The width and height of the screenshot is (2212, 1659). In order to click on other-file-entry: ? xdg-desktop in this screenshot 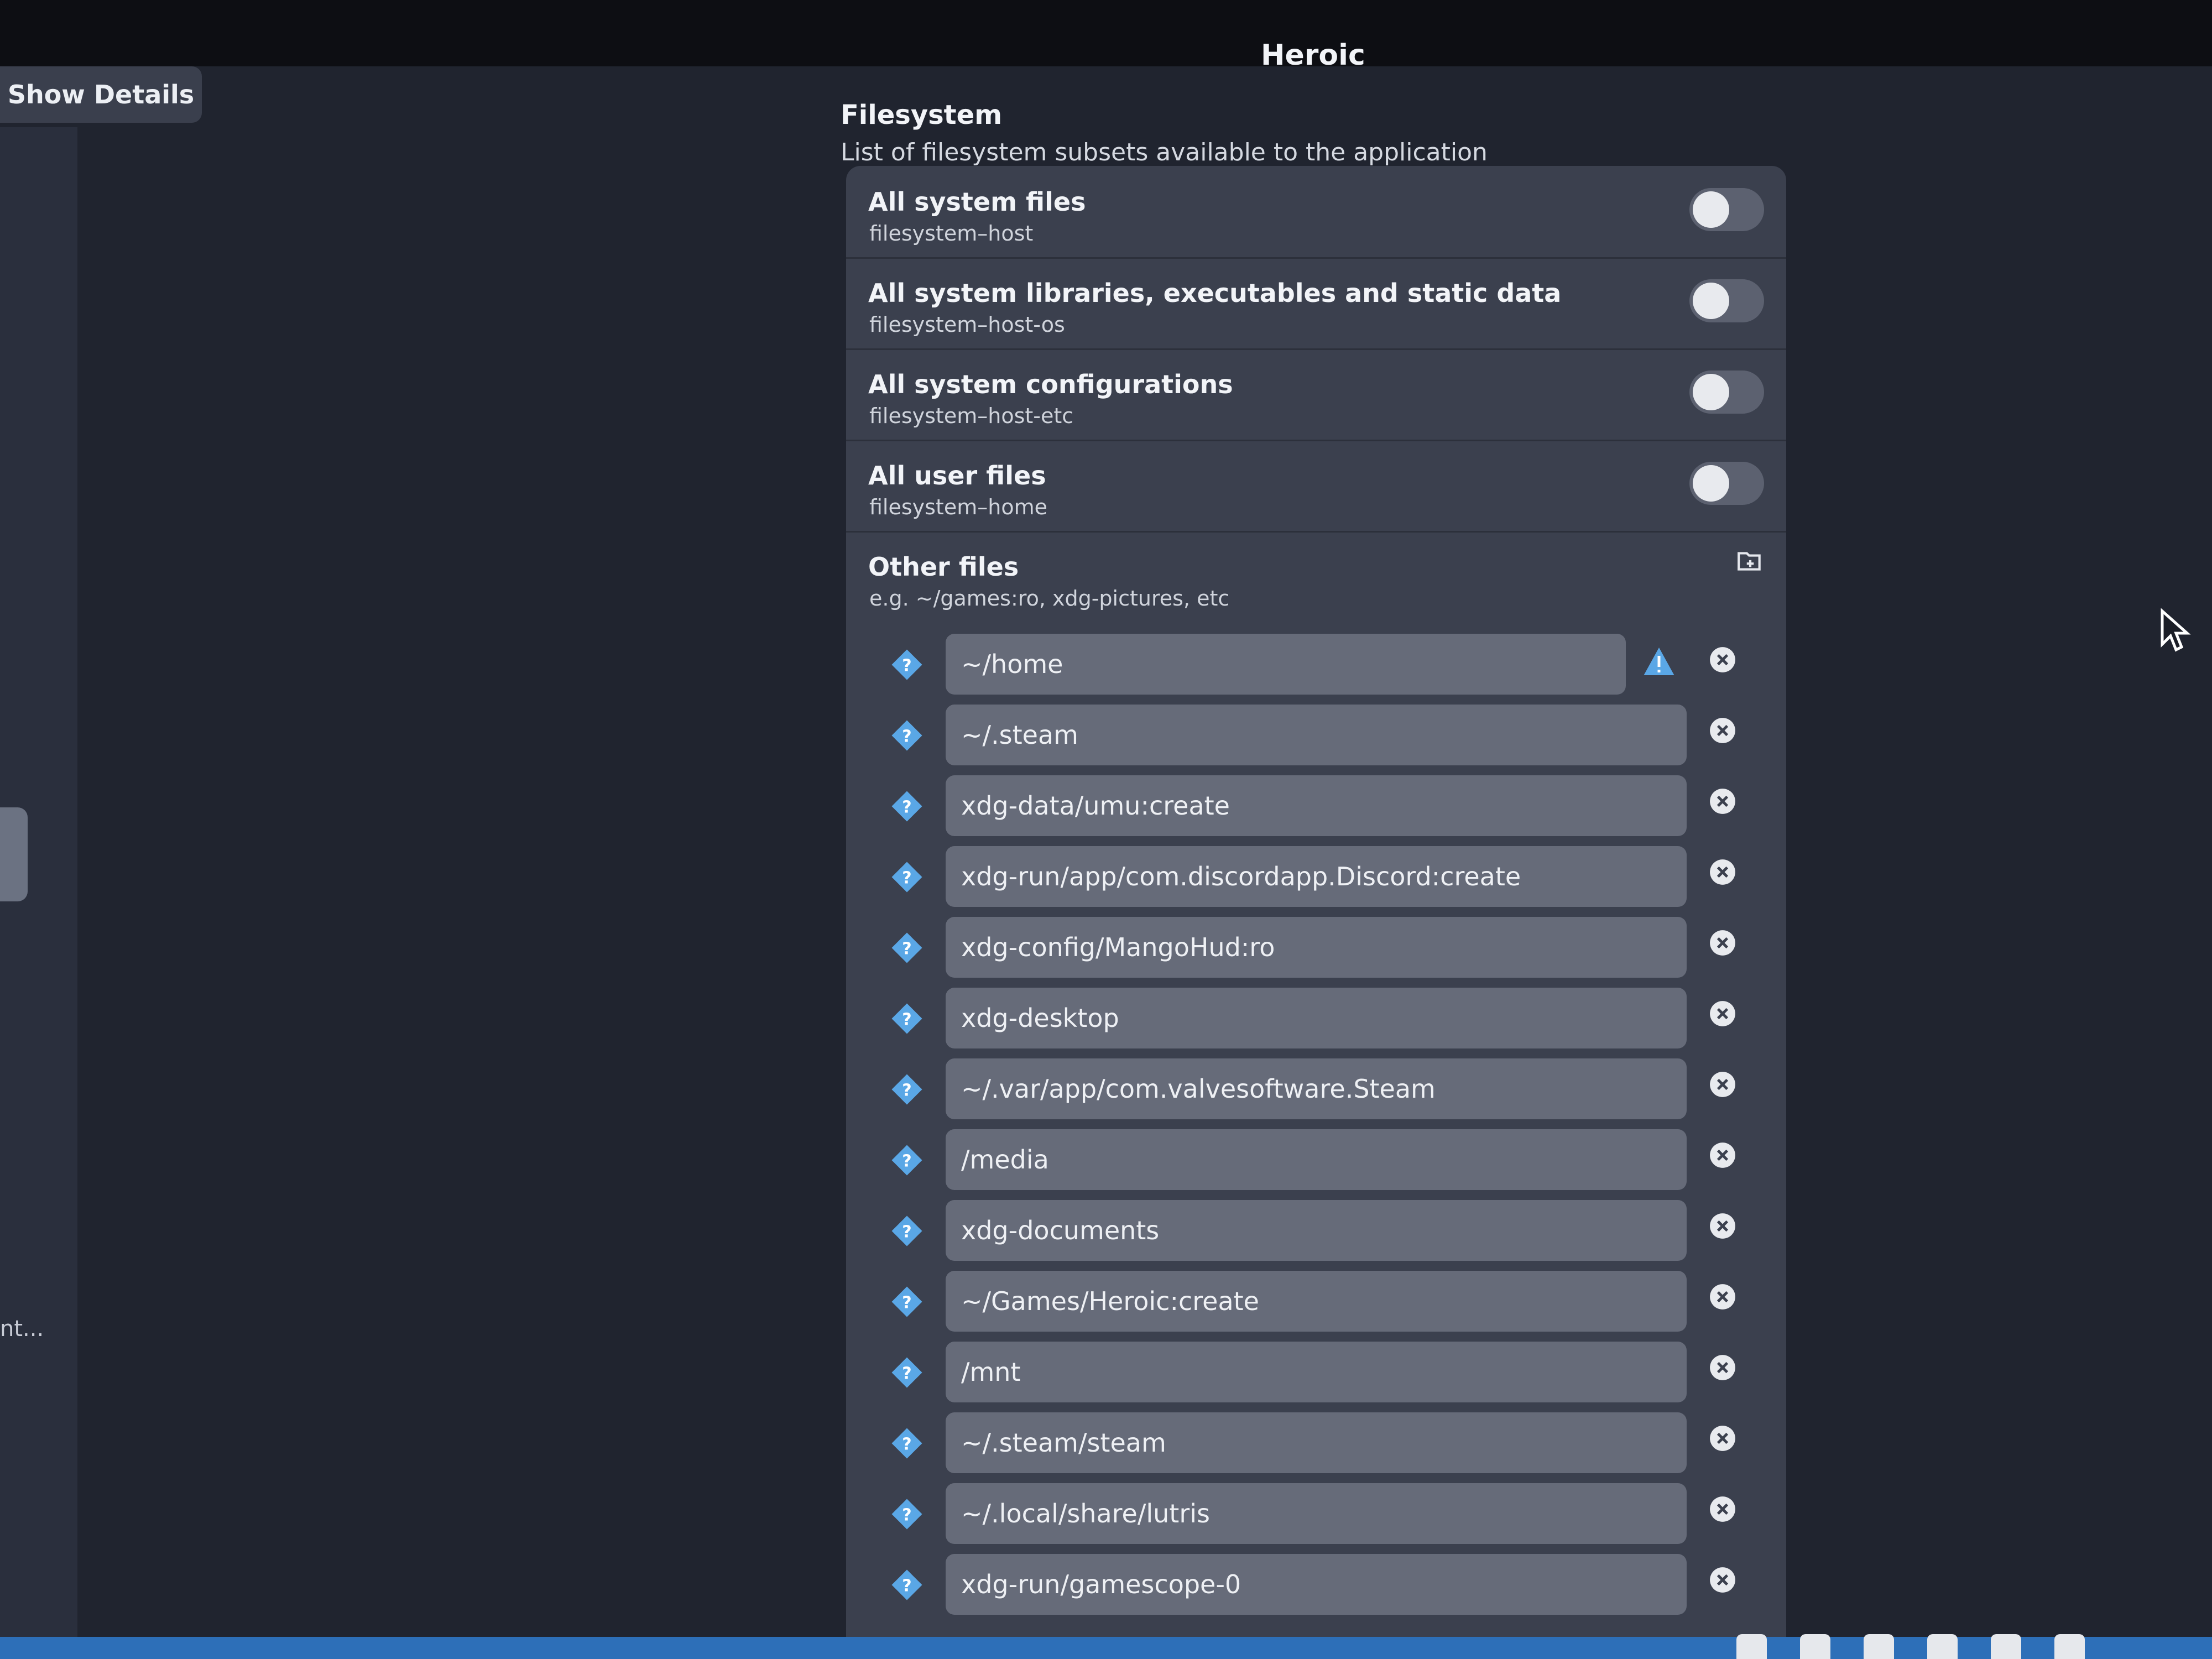, I will do `click(1316, 1018)`.